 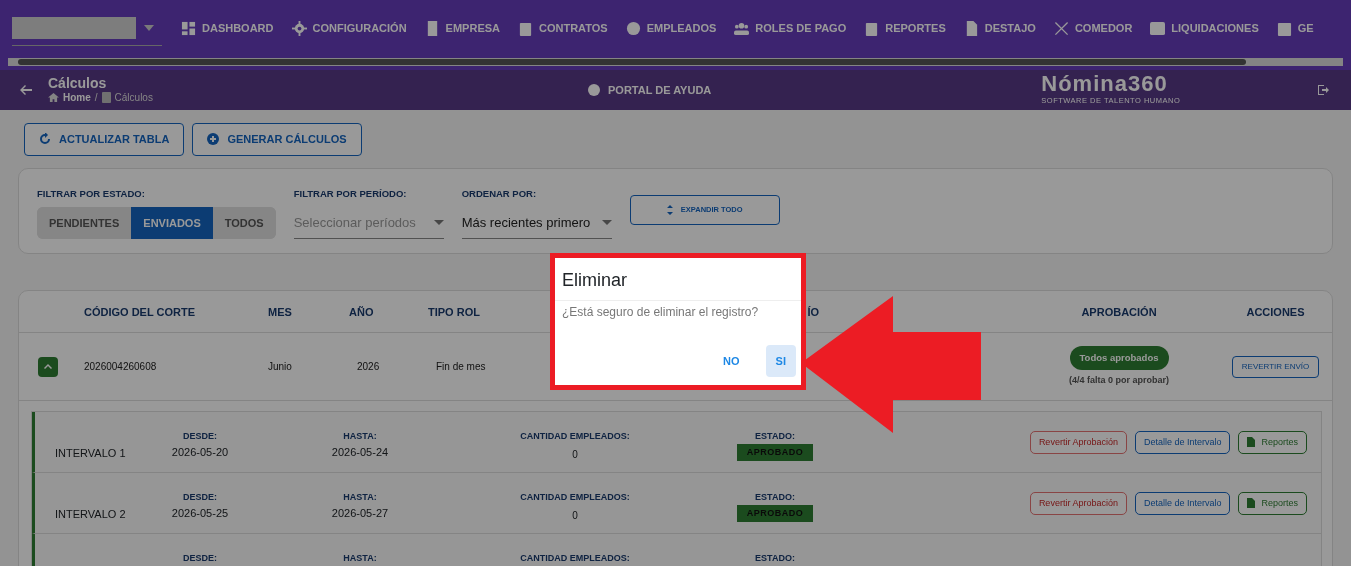 I want to click on nav-link: DESTAJO, so click(x=999, y=28).